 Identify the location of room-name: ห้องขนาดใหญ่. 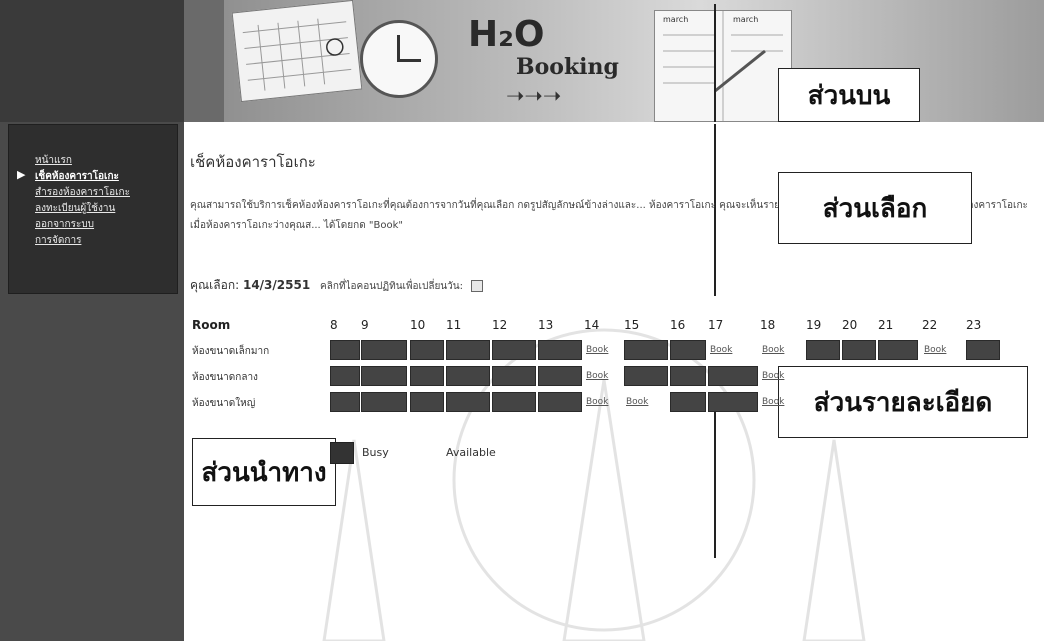
(224, 403).